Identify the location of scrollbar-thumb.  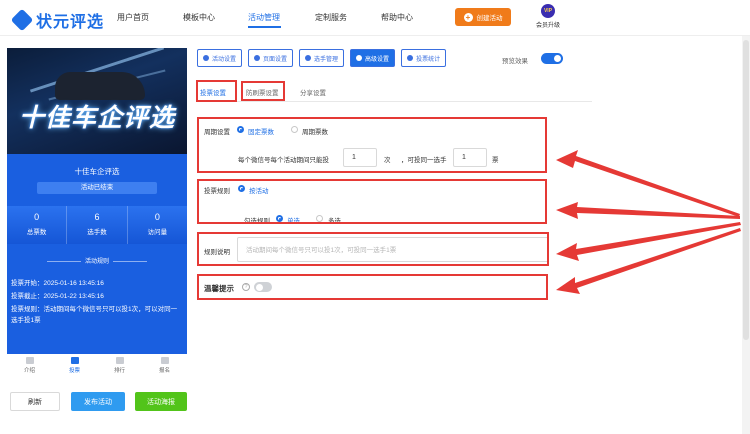
(746, 190).